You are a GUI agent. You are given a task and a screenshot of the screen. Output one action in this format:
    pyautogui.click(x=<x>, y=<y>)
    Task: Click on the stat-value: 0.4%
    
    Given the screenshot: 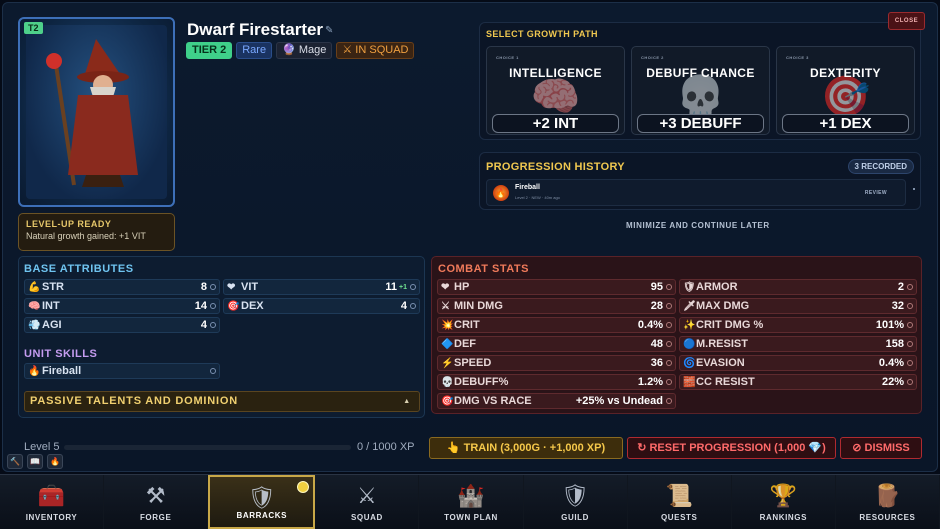 What is the action you would take?
    pyautogui.click(x=650, y=325)
    